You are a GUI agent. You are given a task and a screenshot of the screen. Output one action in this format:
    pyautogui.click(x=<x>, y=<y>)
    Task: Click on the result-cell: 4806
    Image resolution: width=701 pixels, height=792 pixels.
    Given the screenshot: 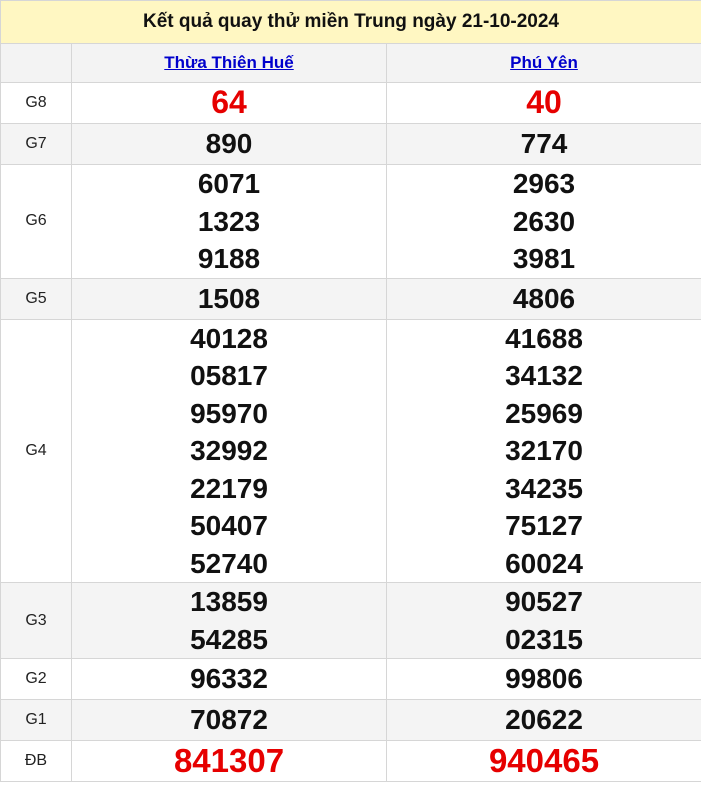 What is the action you would take?
    pyautogui.click(x=543, y=298)
    